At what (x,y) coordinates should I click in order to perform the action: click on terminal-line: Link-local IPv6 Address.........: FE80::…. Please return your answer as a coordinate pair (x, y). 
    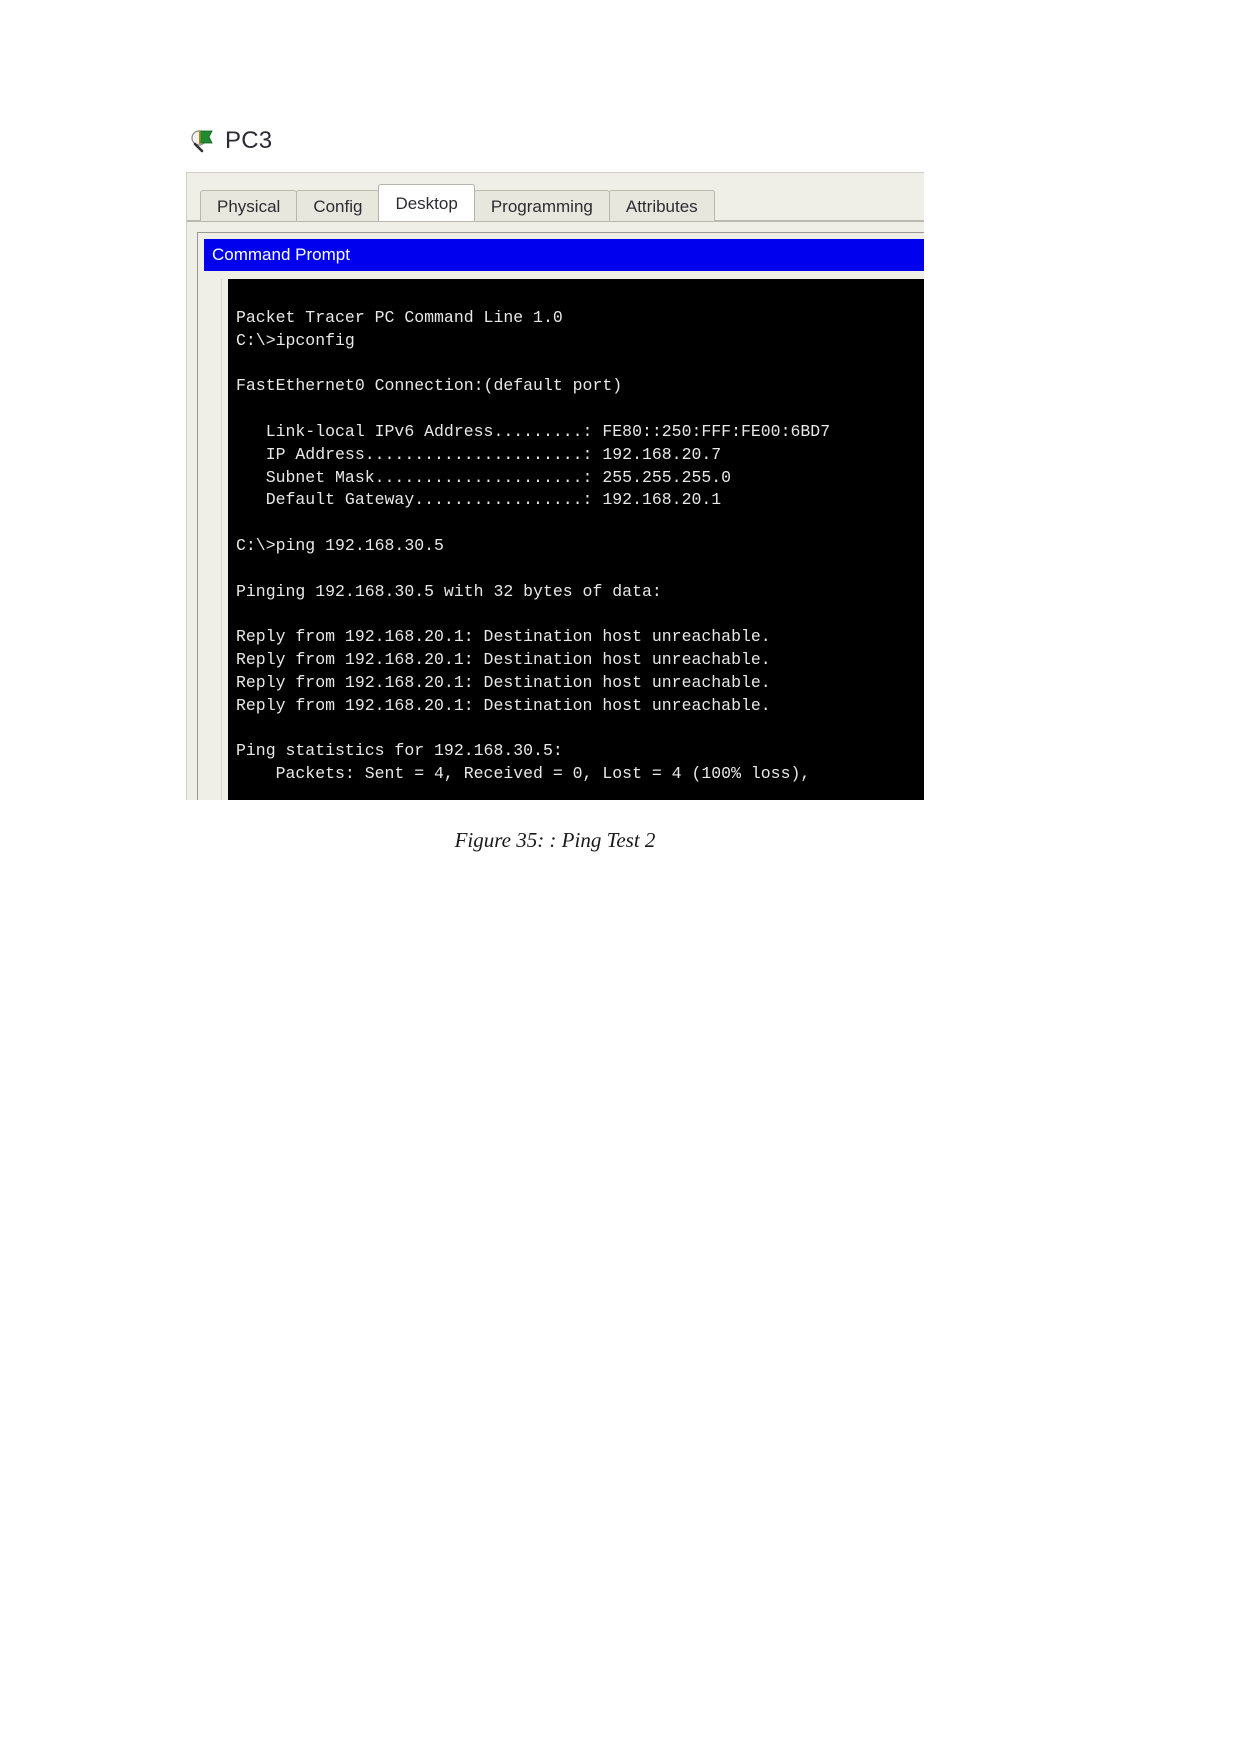
    Looking at the image, I should click on (533, 431).